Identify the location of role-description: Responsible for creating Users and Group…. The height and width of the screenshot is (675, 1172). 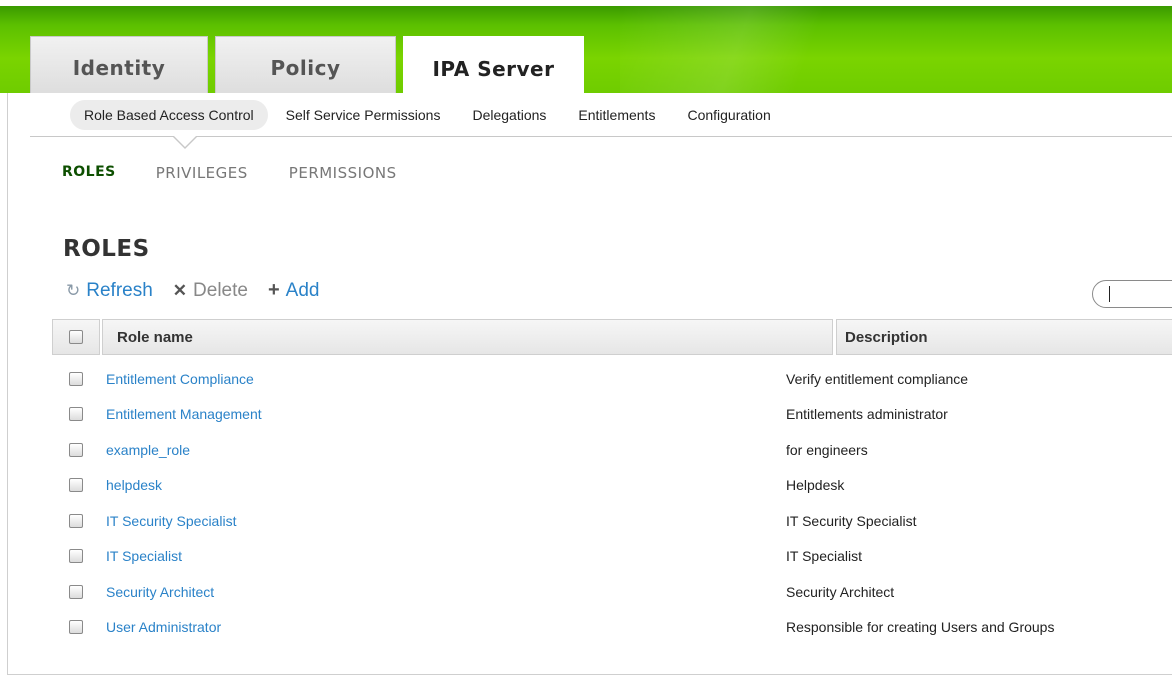
(920, 627).